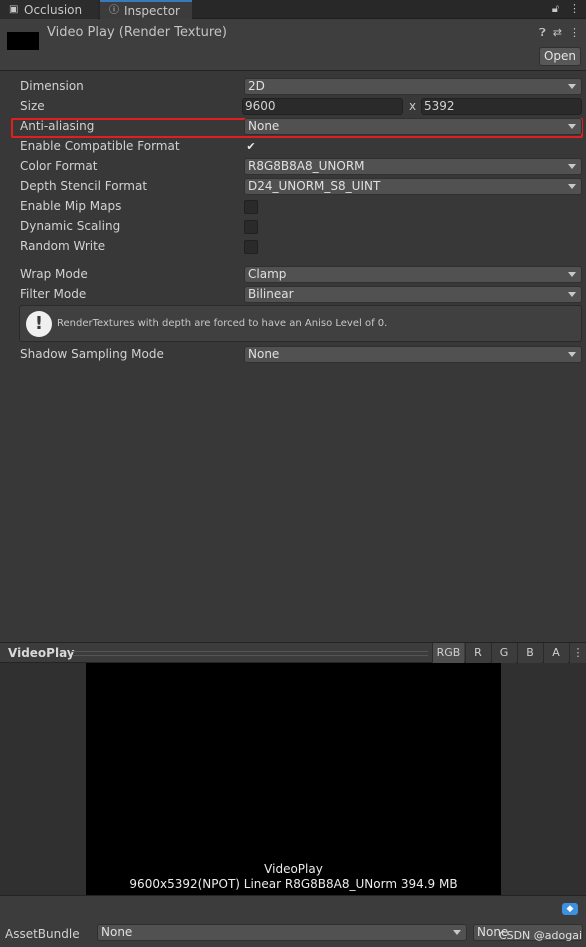 The height and width of the screenshot is (947, 586). I want to click on enable-compatible-format-checkbox: ✔, so click(251, 147).